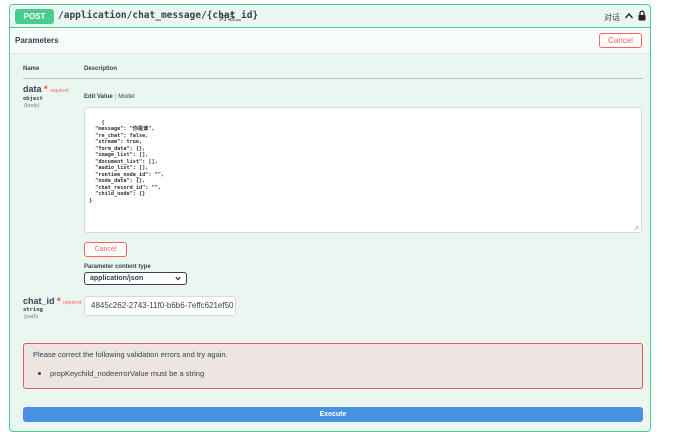 This screenshot has height=432, width=690. I want to click on operation-summary-label: 对话, so click(612, 17).